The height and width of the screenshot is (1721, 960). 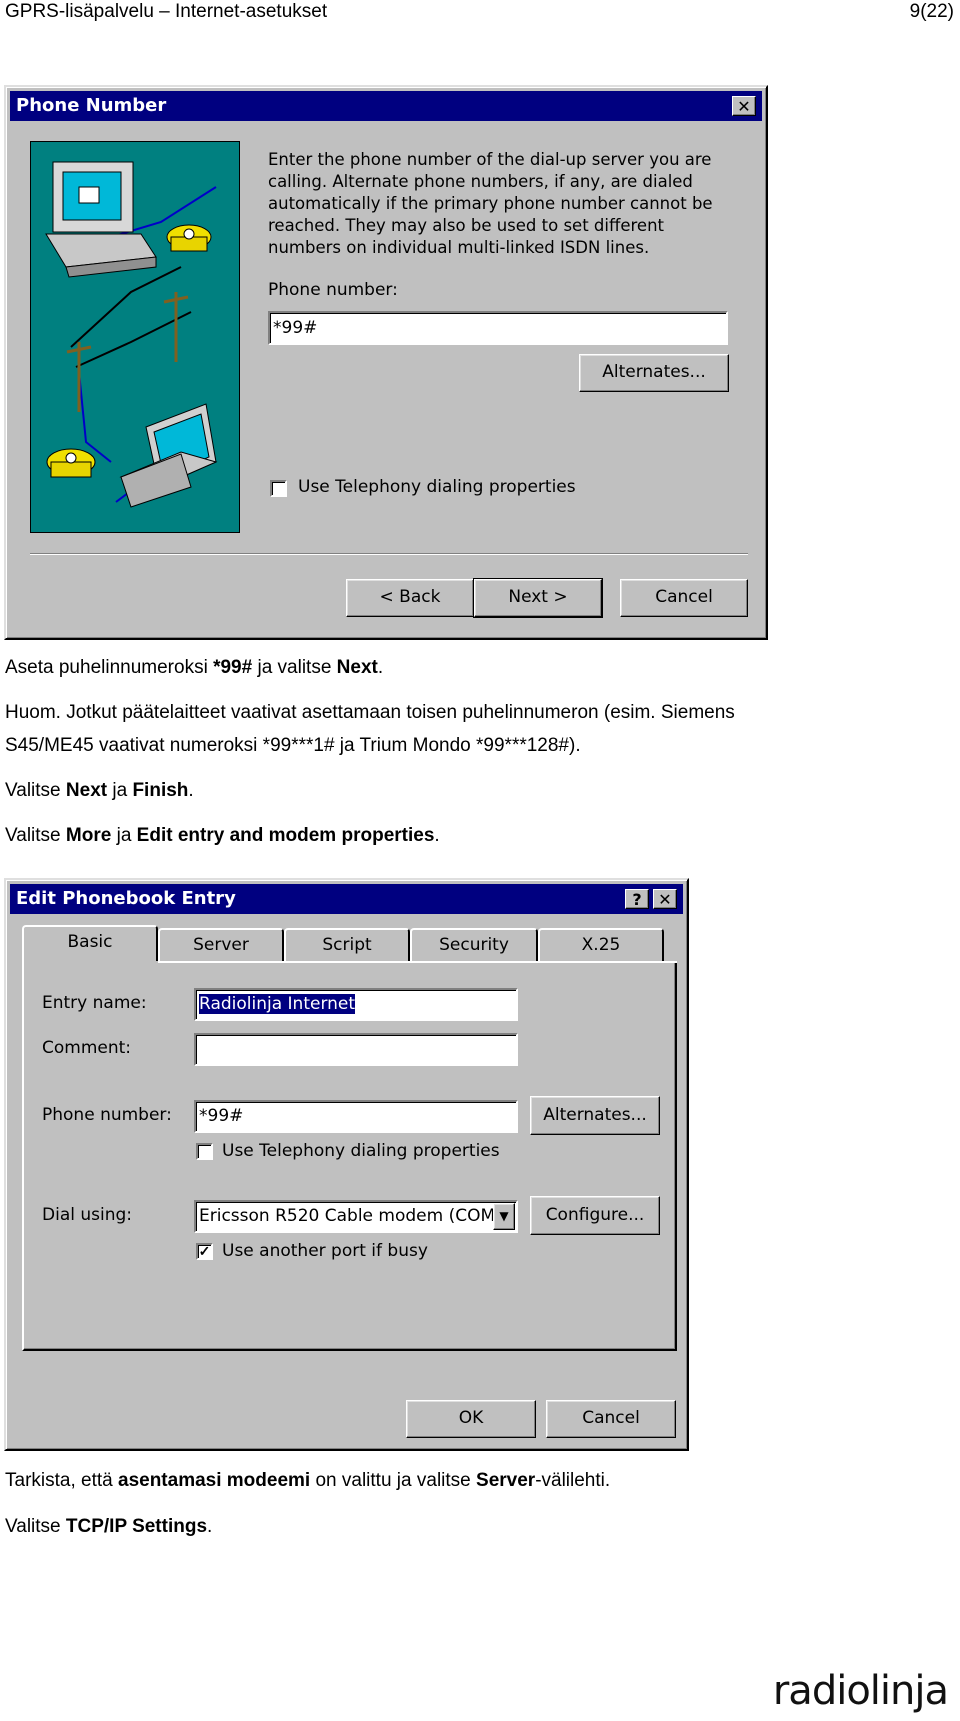 What do you see at coordinates (87, 1048) in the screenshot?
I see `comment-label: Comment:` at bounding box center [87, 1048].